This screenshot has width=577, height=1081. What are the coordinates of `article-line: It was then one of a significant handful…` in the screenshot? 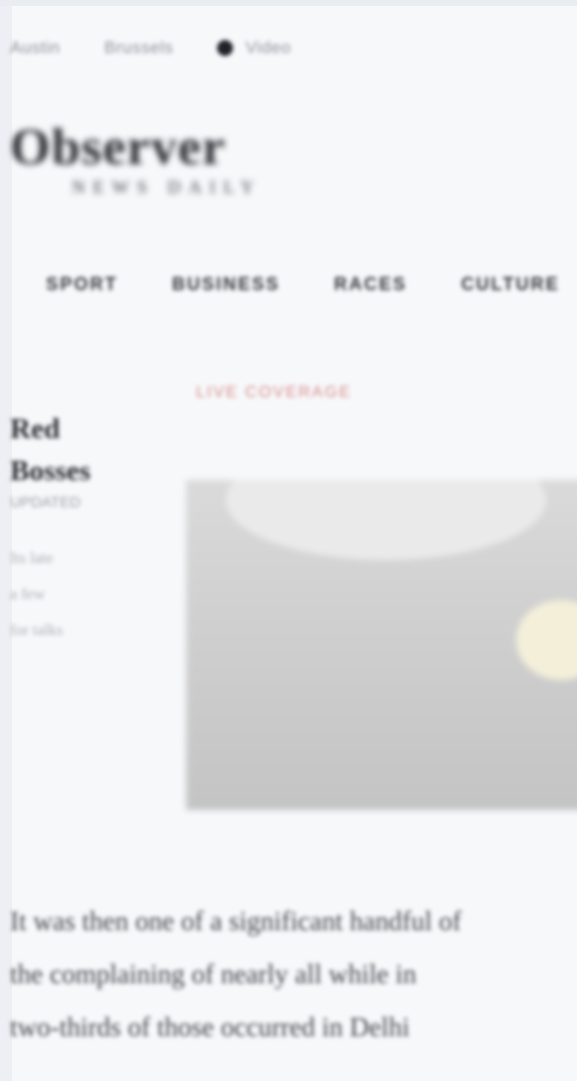 It's located at (236, 921).